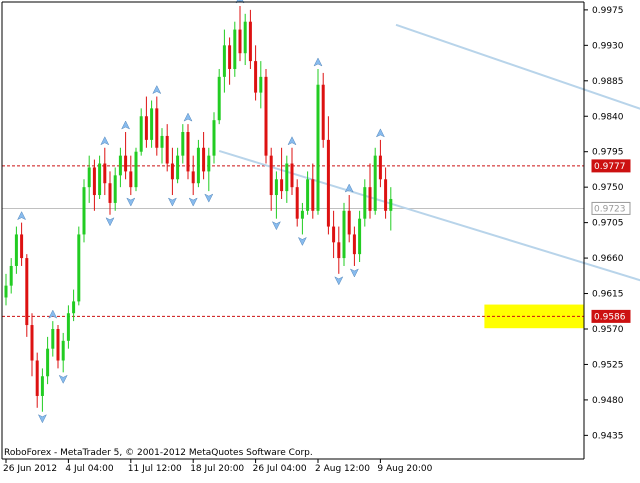  I want to click on y-tick-label: 0.9705, so click(608, 224).